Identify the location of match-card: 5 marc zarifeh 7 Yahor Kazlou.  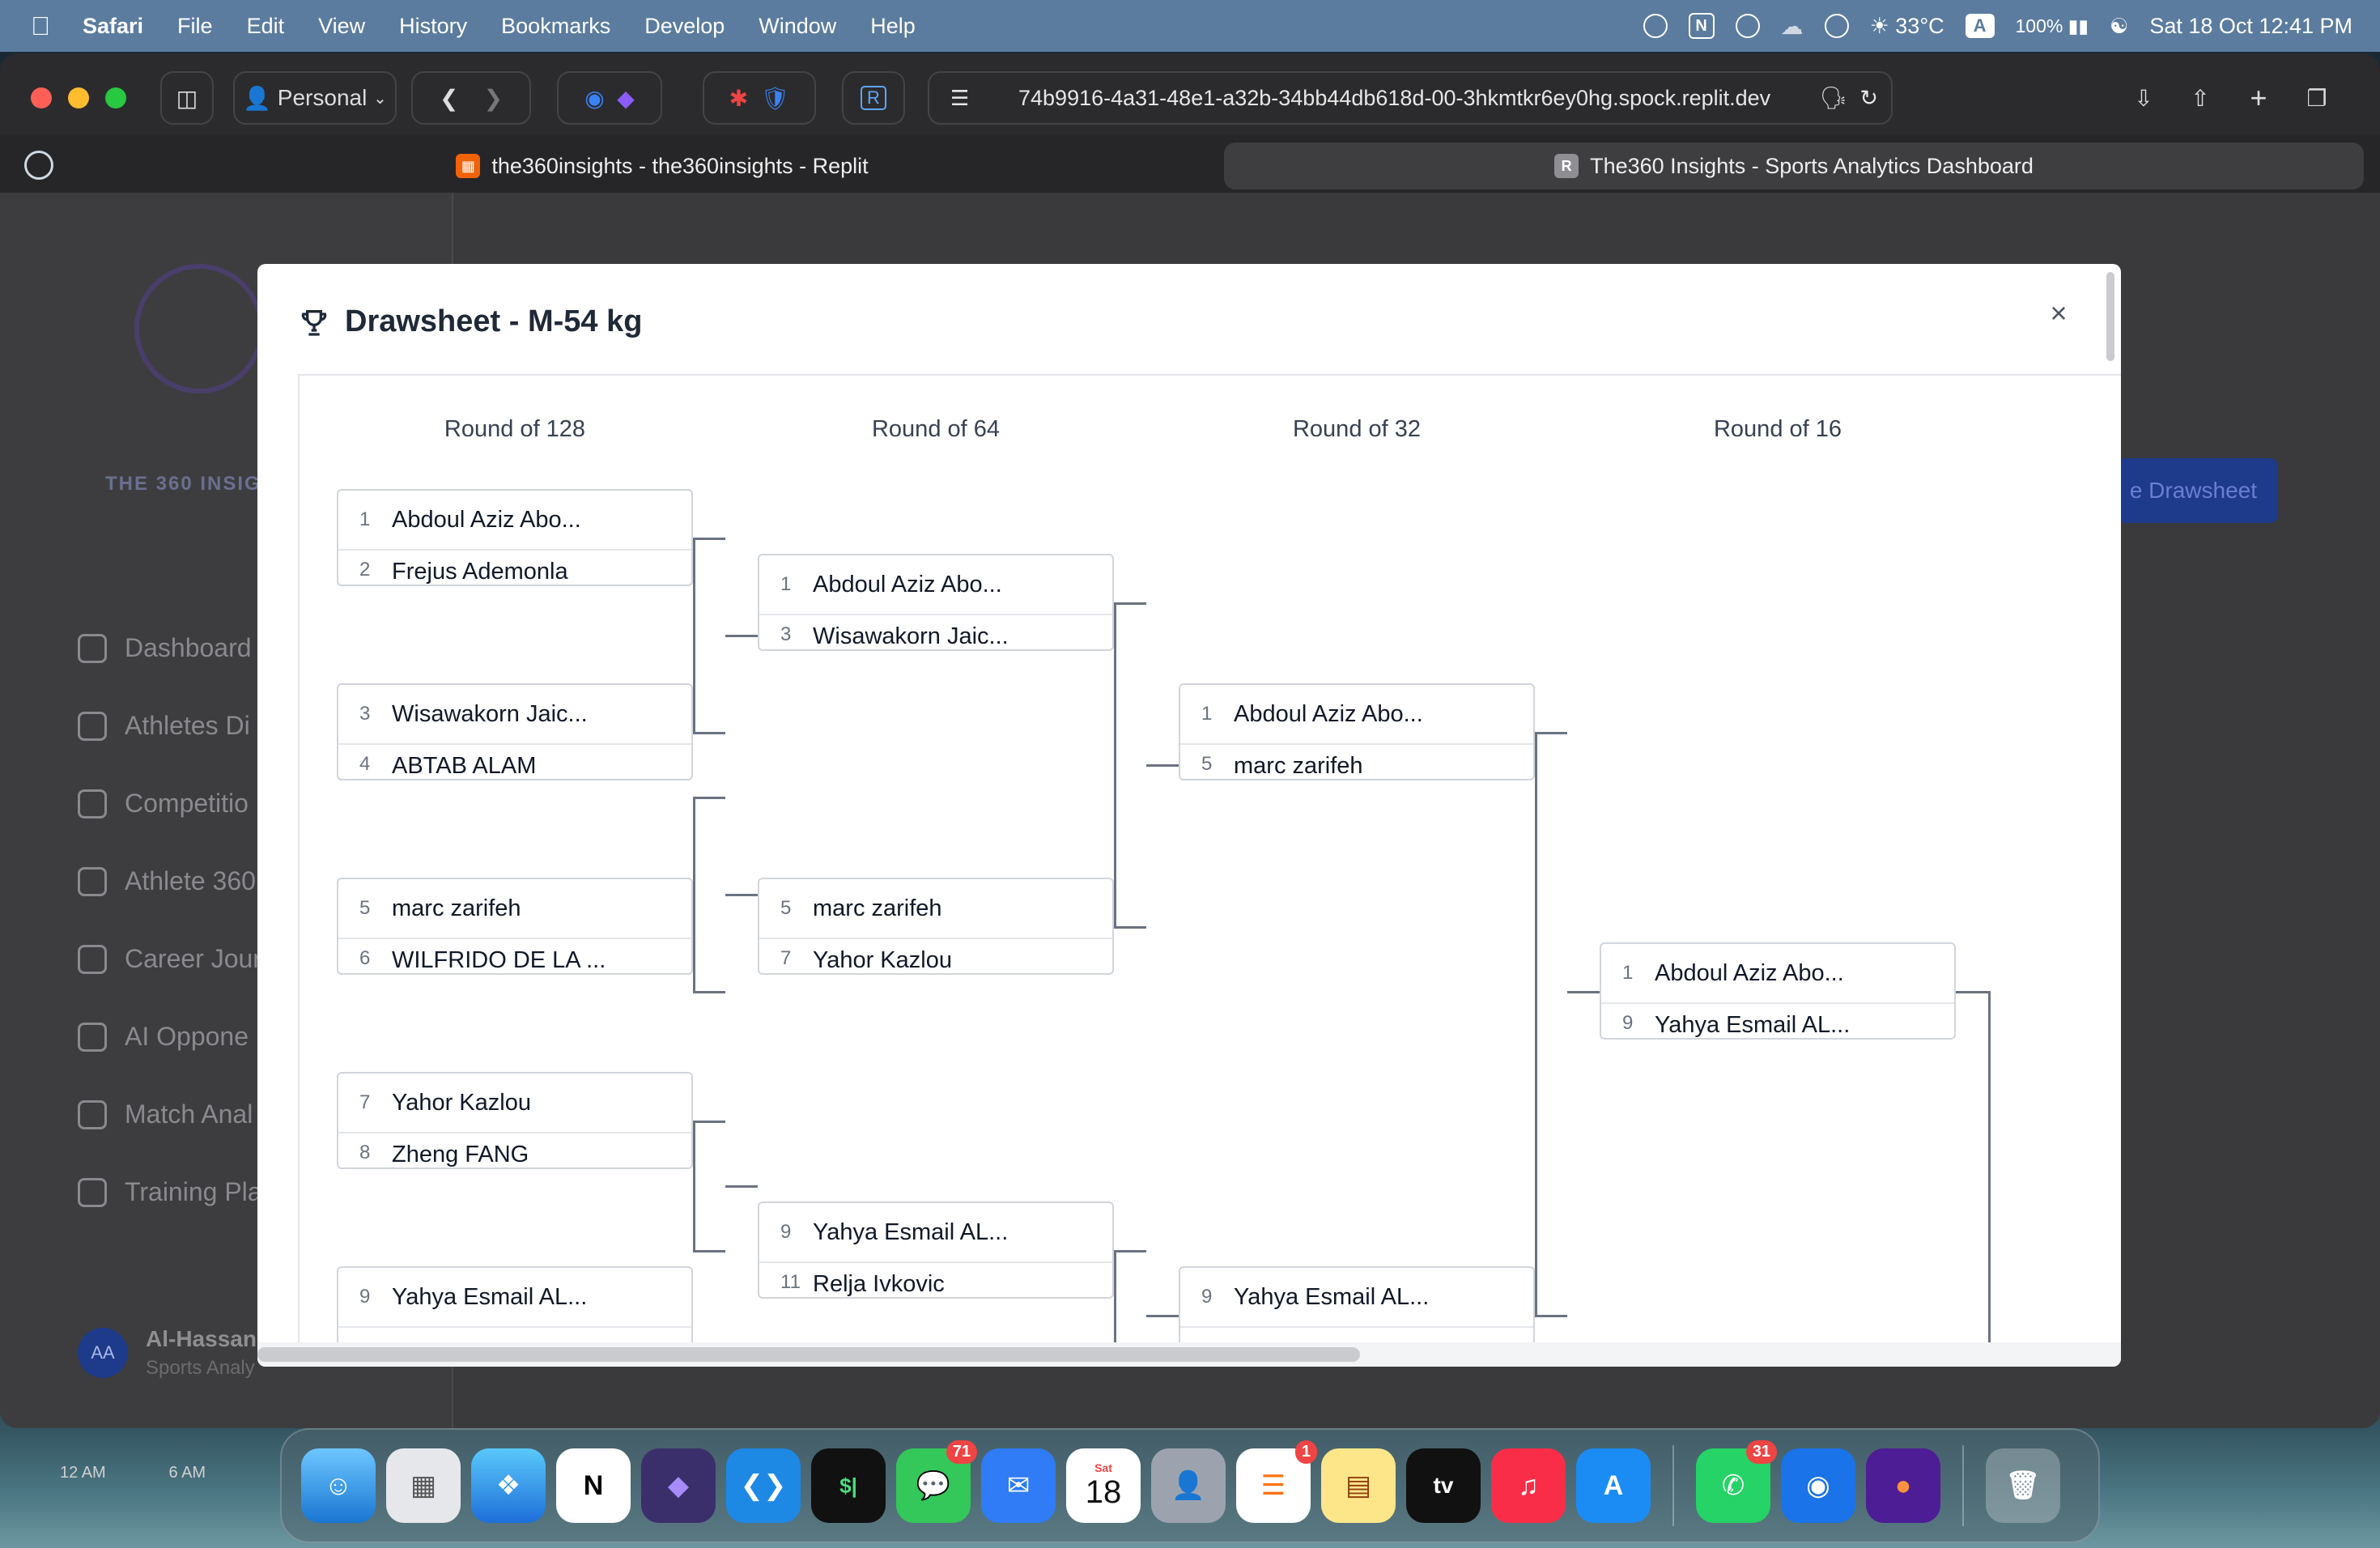
(936, 927).